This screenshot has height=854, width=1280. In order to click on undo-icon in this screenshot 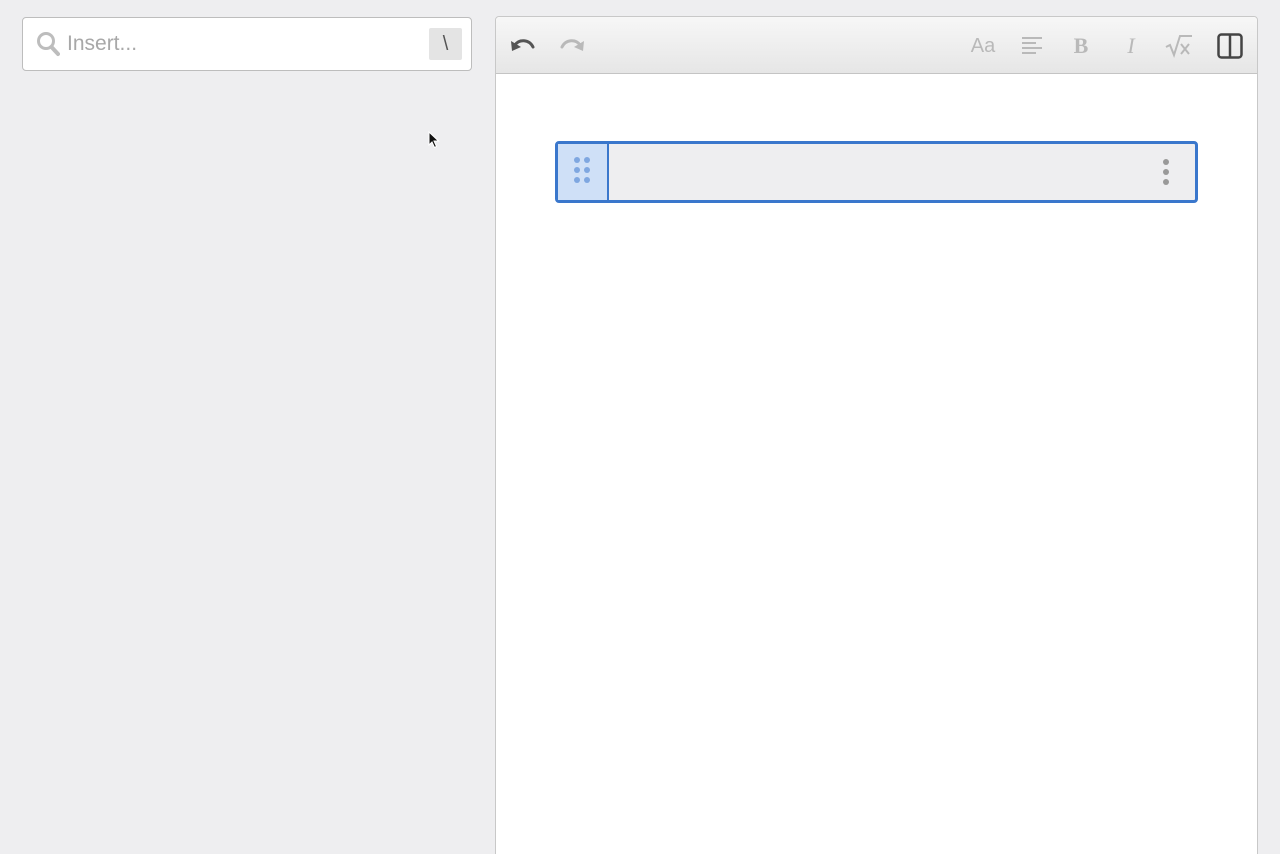, I will do `click(523, 46)`.